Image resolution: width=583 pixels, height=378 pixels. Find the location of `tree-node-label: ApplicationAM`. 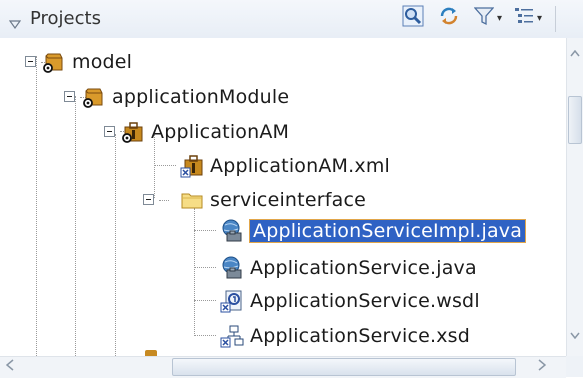

tree-node-label: ApplicationAM is located at coordinates (220, 132).